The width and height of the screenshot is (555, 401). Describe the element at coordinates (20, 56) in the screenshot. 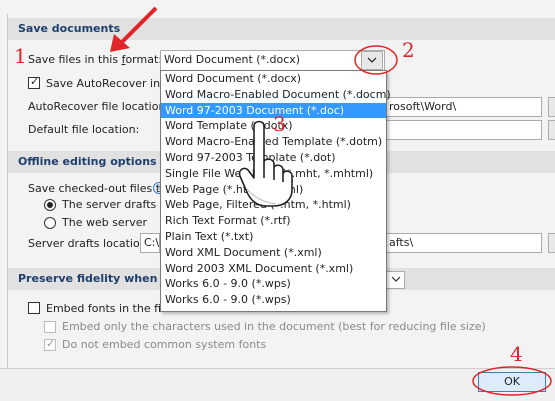

I see `annotation-step-1: 1` at that location.